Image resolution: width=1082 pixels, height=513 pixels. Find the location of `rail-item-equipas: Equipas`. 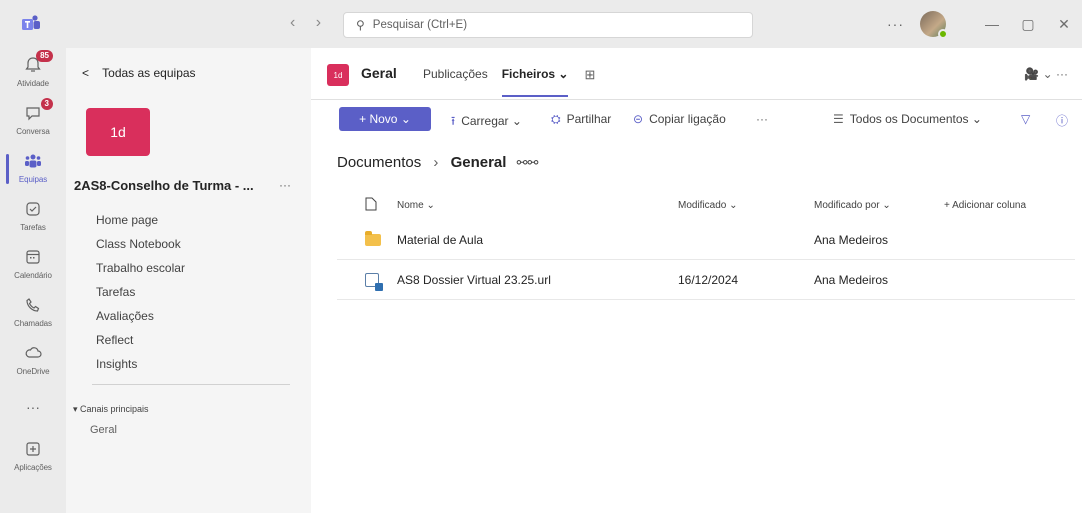

rail-item-equipas: Equipas is located at coordinates (33, 168).